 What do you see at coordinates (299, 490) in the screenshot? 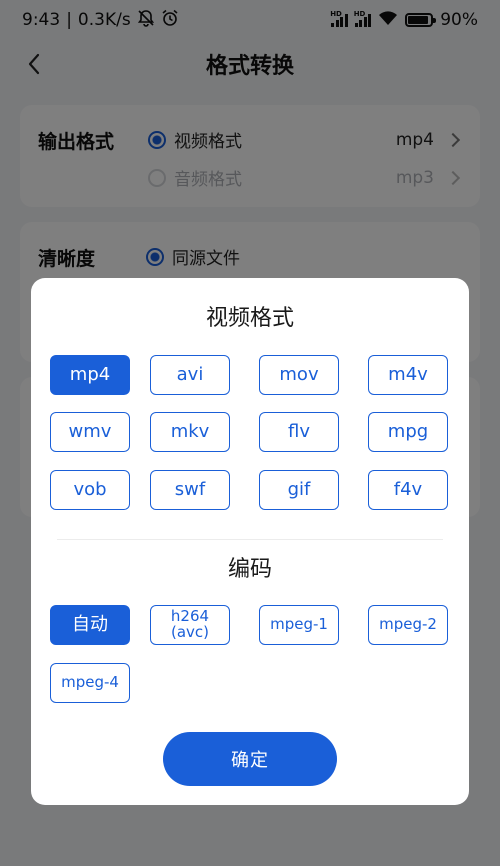
I see `format-chip: gif` at bounding box center [299, 490].